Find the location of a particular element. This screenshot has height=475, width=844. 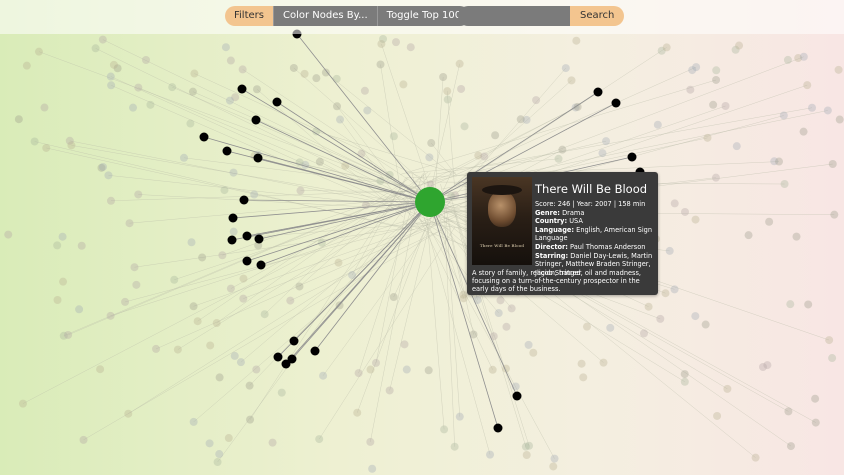

toggle-top-100-button: Toggle Top 100 is located at coordinates (424, 16).